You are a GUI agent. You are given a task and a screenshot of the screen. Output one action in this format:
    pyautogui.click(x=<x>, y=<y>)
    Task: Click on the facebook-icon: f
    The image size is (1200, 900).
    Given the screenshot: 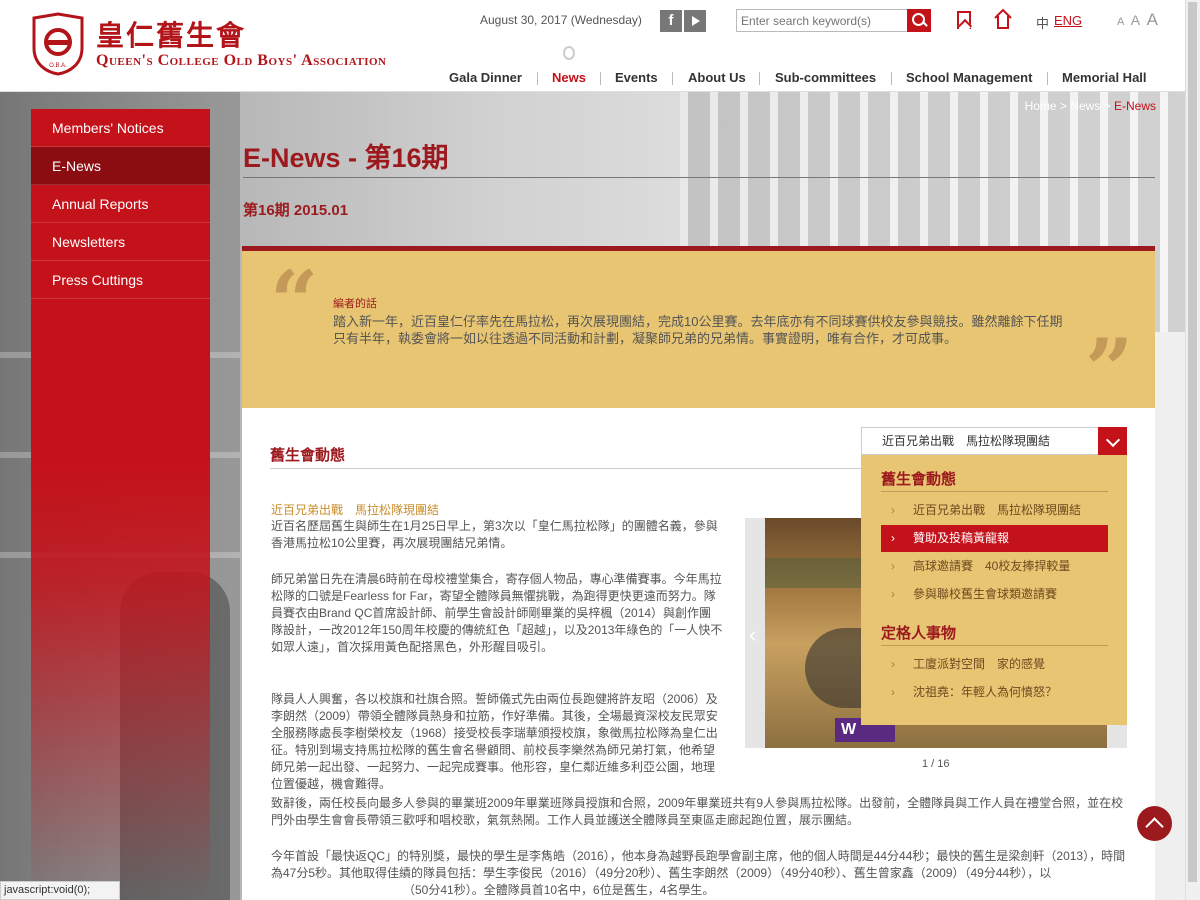 What is the action you would take?
    pyautogui.click(x=671, y=21)
    